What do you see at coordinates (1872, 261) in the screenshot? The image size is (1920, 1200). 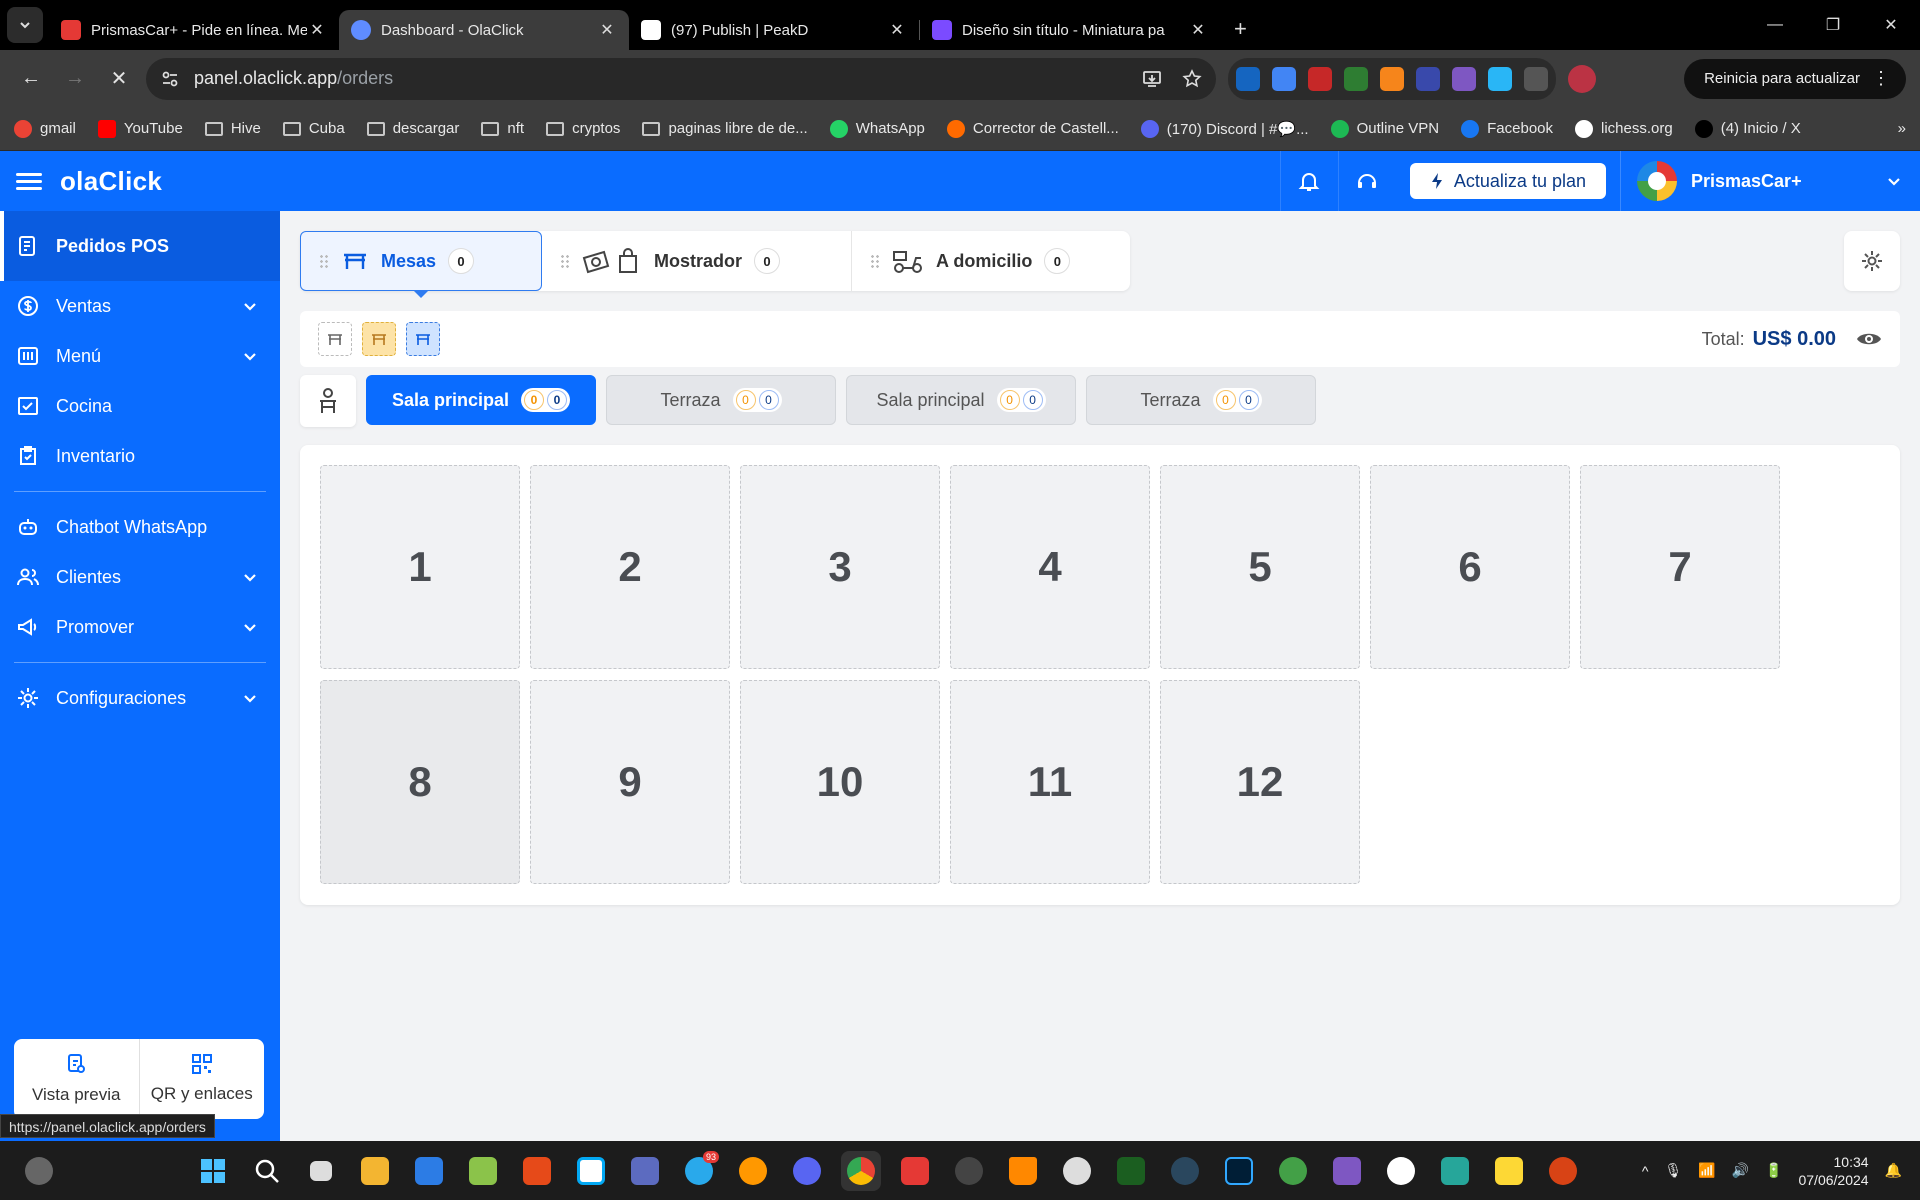 I see `settings-button` at bounding box center [1872, 261].